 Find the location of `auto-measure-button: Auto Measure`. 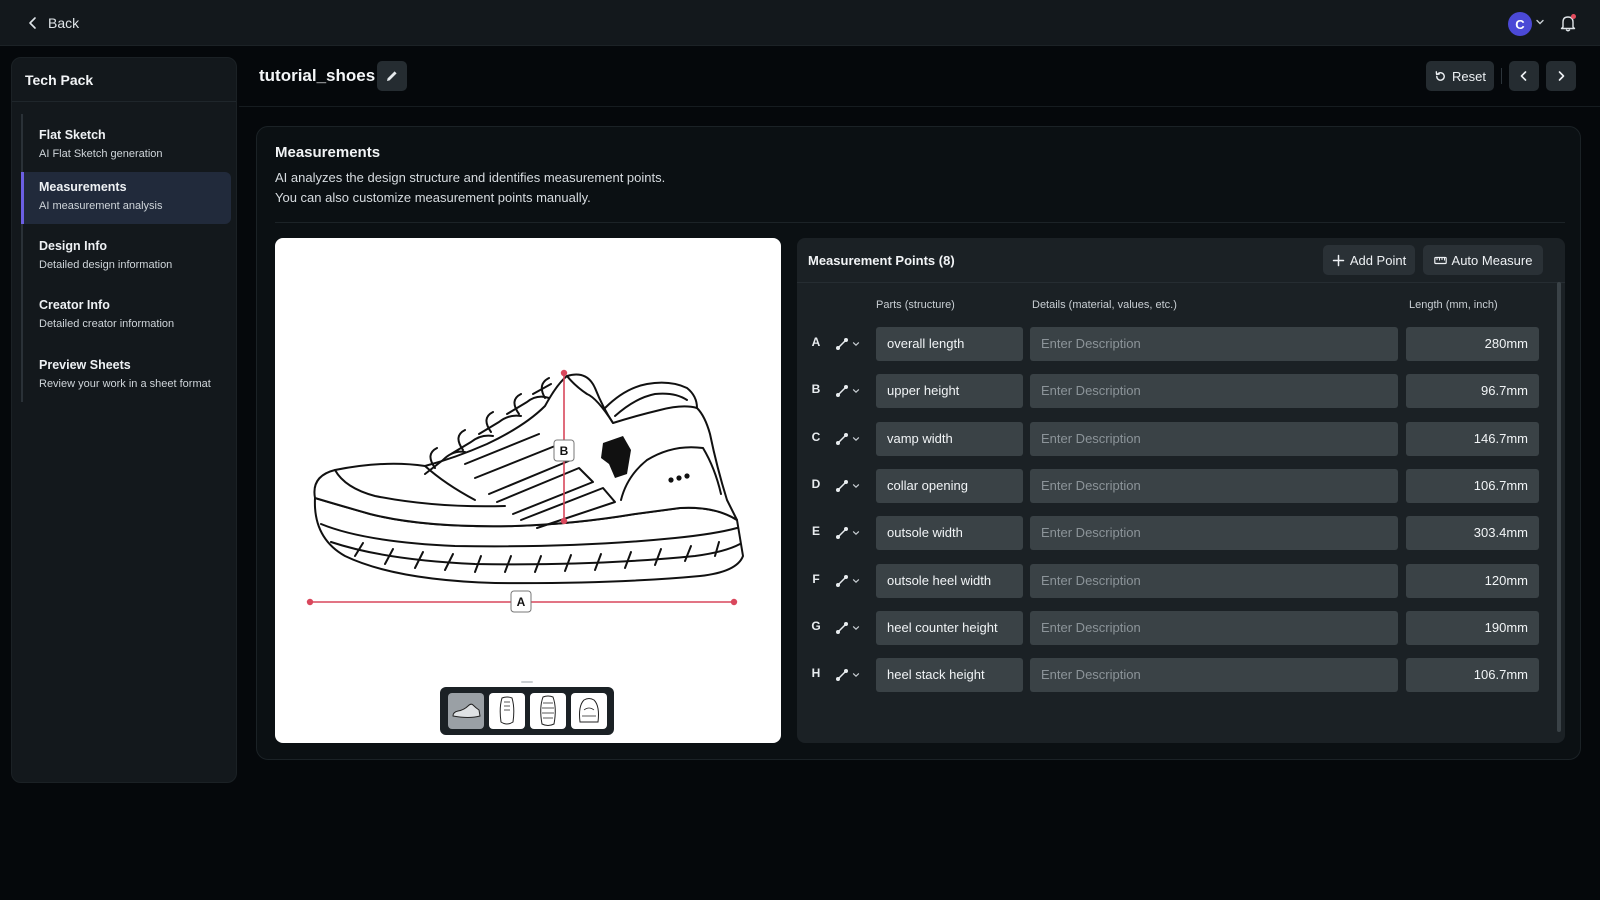

auto-measure-button: Auto Measure is located at coordinates (1483, 260).